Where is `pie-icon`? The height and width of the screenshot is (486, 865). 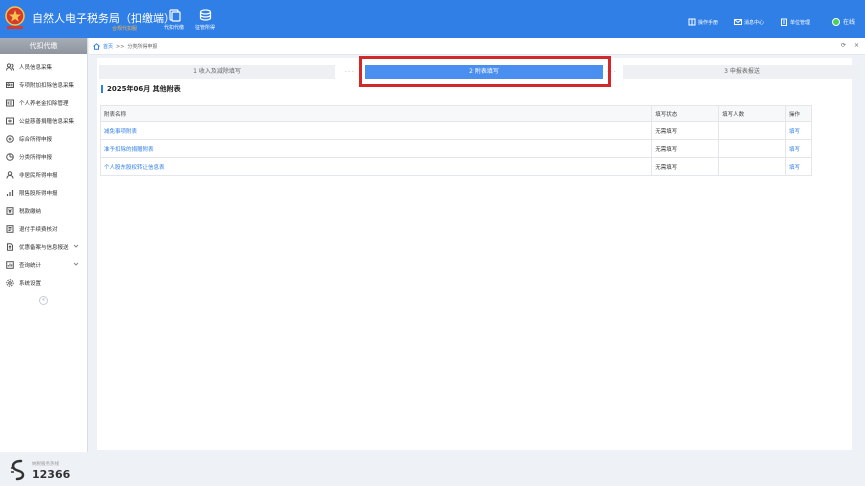 pie-icon is located at coordinates (10, 157).